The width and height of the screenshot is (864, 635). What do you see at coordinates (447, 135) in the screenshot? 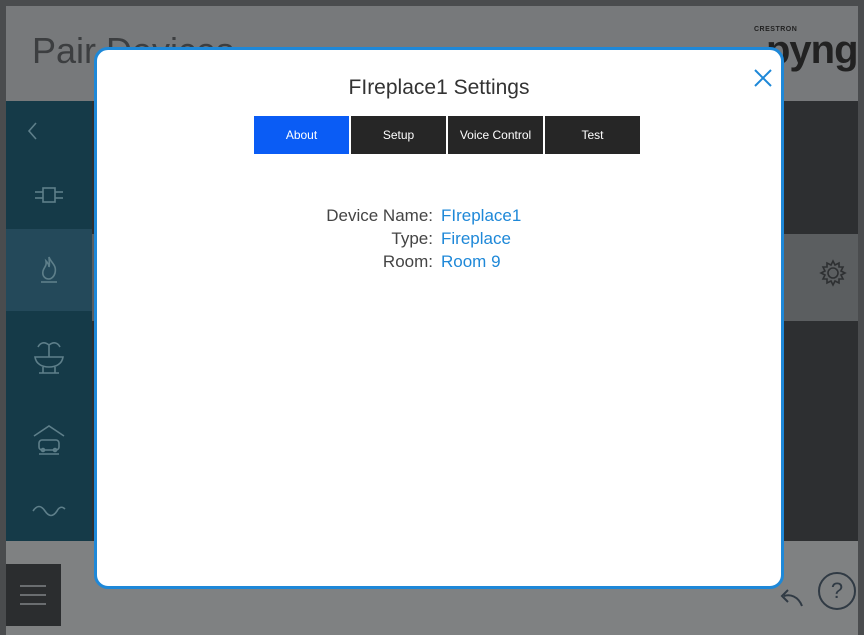
I see `settings-tabs: About Setup Voice Control Test` at bounding box center [447, 135].